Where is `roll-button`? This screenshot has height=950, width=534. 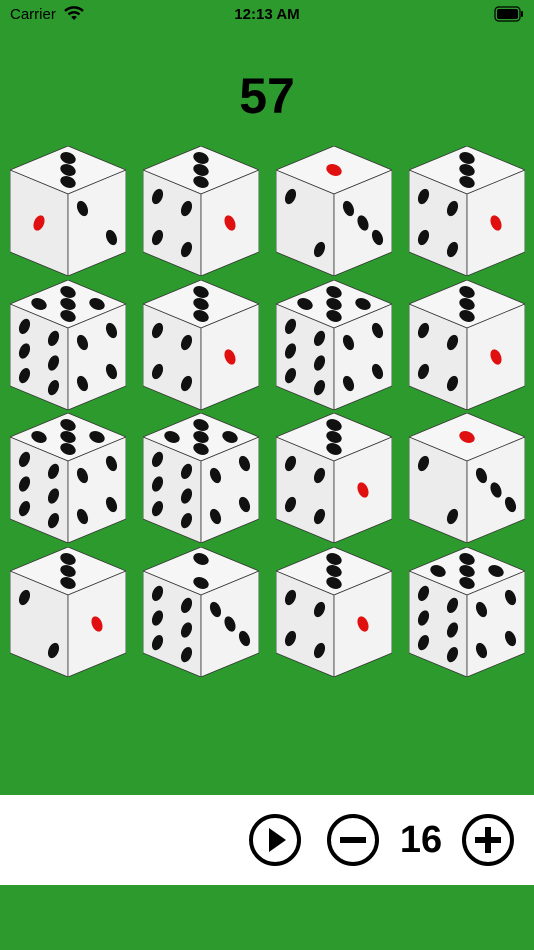
roll-button is located at coordinates (275, 840).